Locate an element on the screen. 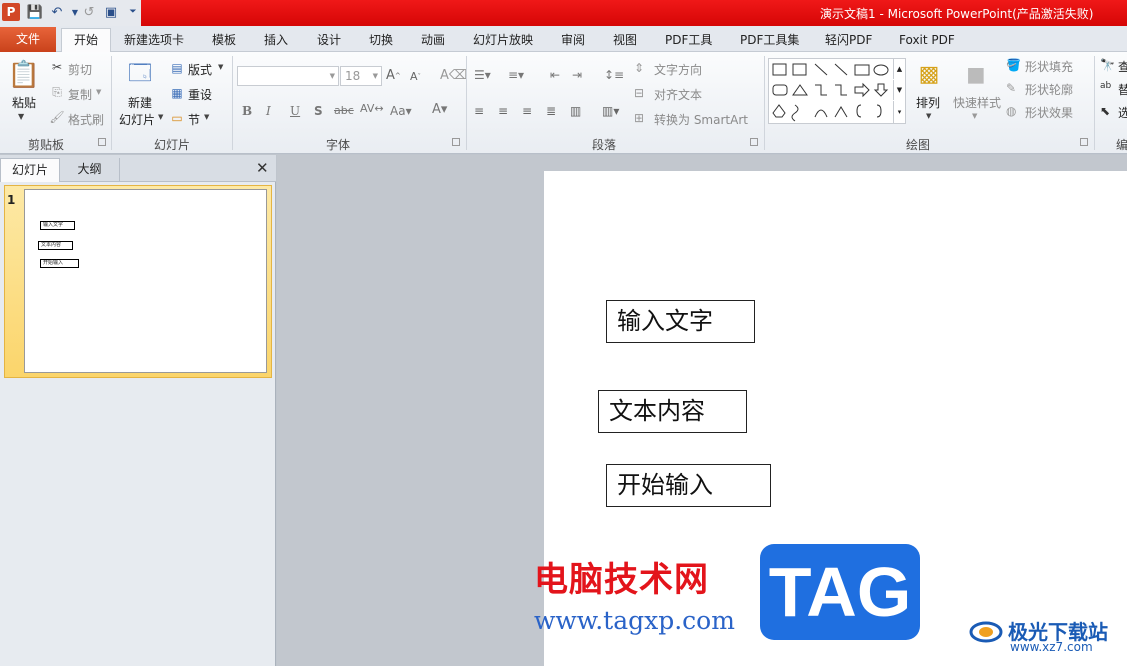 This screenshot has height=666, width=1127. tab-templates: 模板 is located at coordinates (224, 41).